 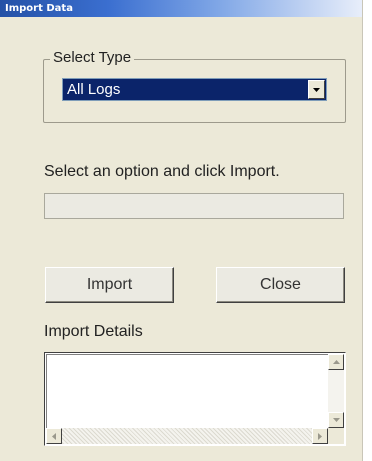 What do you see at coordinates (39, 8) in the screenshot?
I see `window-title: Import Data` at bounding box center [39, 8].